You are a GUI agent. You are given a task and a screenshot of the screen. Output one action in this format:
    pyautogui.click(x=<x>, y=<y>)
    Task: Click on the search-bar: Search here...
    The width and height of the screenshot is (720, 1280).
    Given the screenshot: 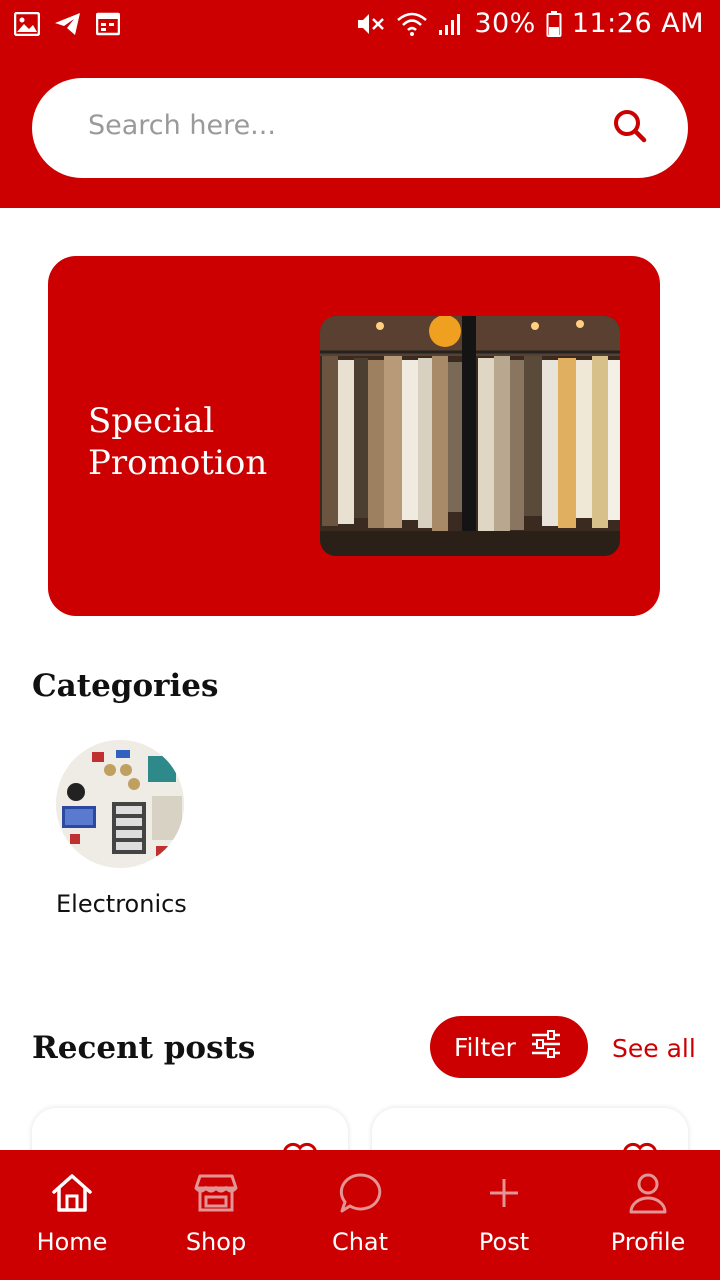 What is the action you would take?
    pyautogui.click(x=360, y=128)
    